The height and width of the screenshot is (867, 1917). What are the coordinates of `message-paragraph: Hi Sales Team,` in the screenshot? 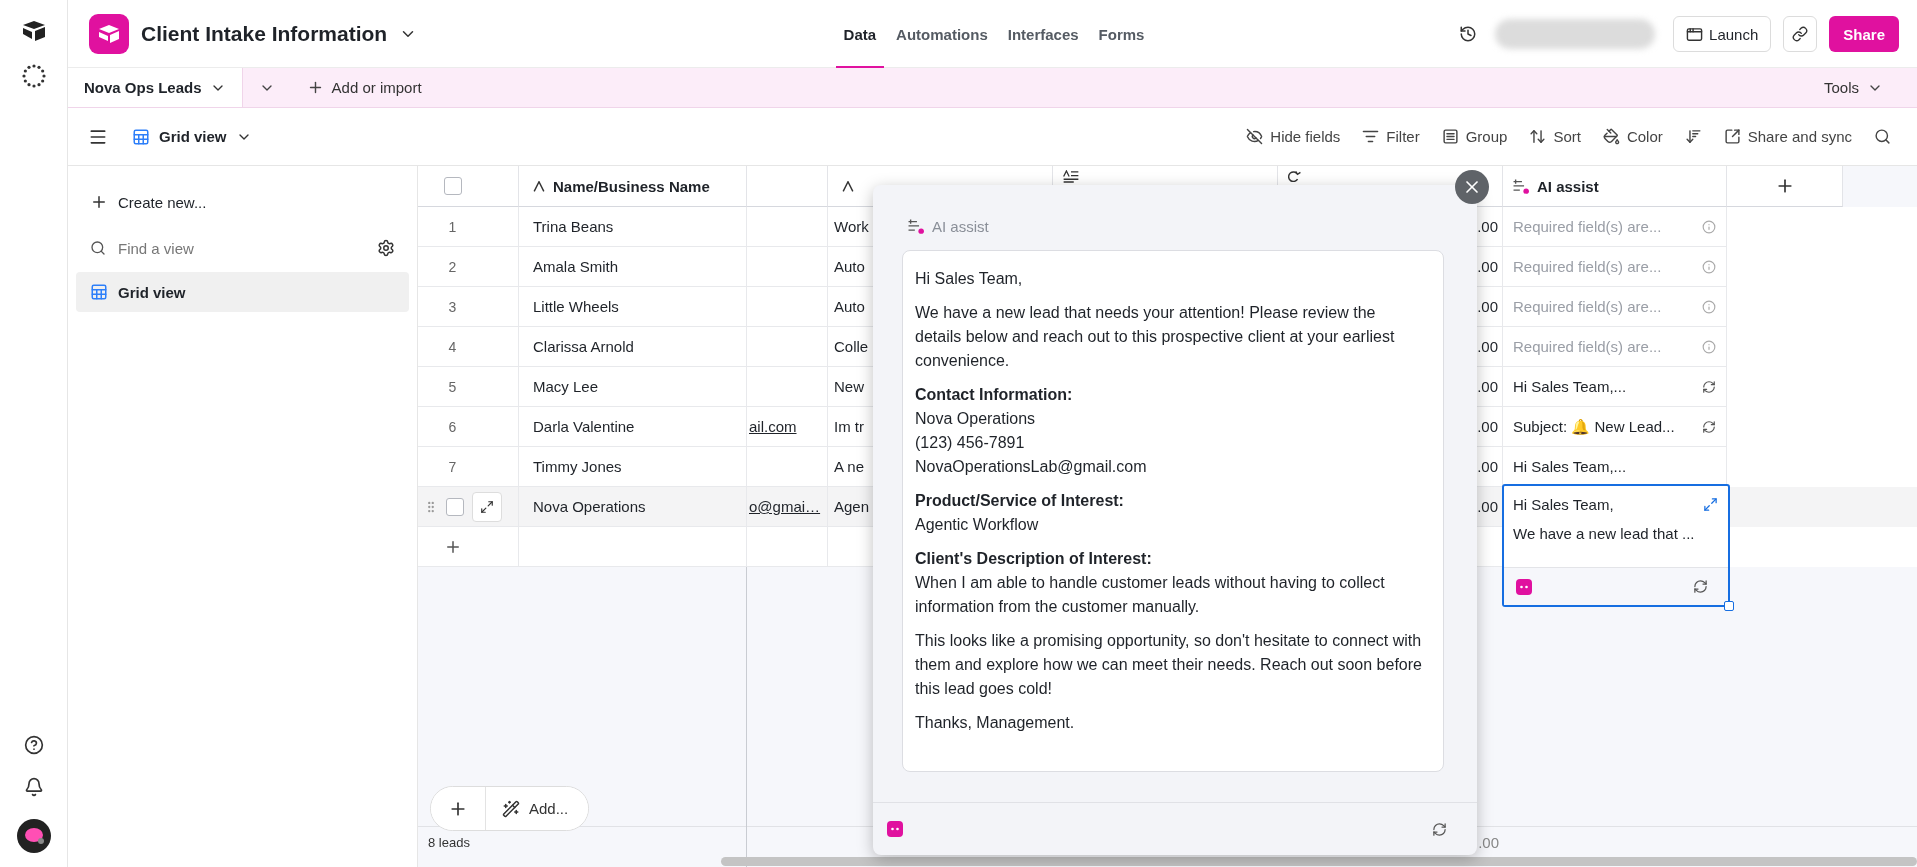 It's located at (969, 279).